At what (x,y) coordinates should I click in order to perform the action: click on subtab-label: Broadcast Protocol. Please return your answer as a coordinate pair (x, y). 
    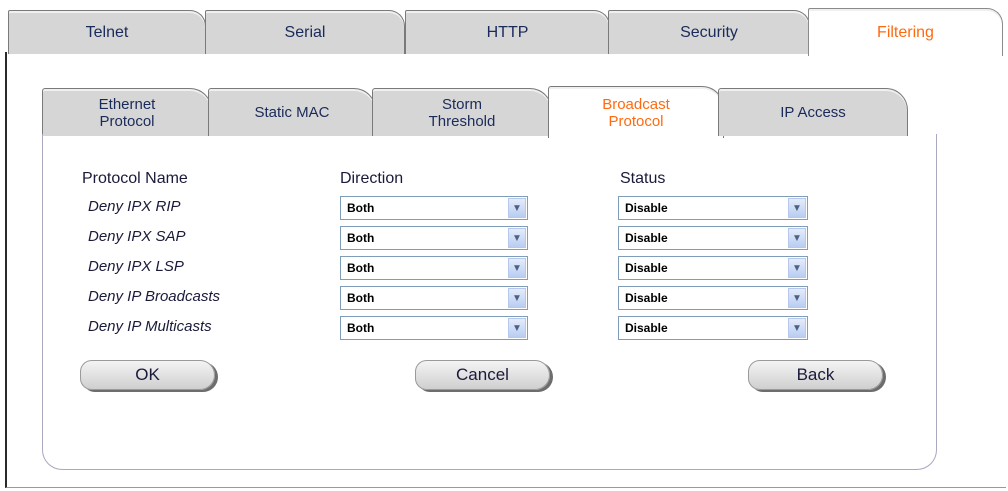
    Looking at the image, I should click on (636, 112).